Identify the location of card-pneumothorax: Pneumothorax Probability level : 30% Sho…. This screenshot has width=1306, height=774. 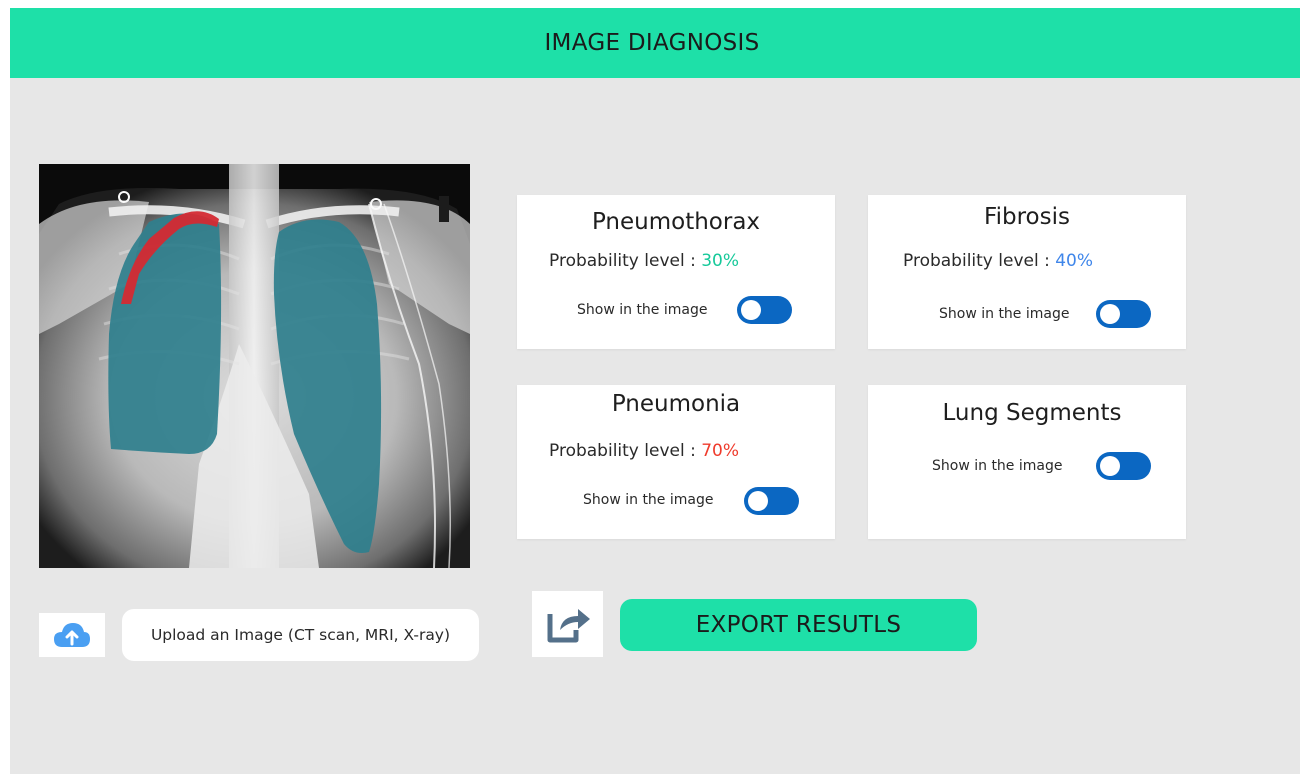
(676, 272).